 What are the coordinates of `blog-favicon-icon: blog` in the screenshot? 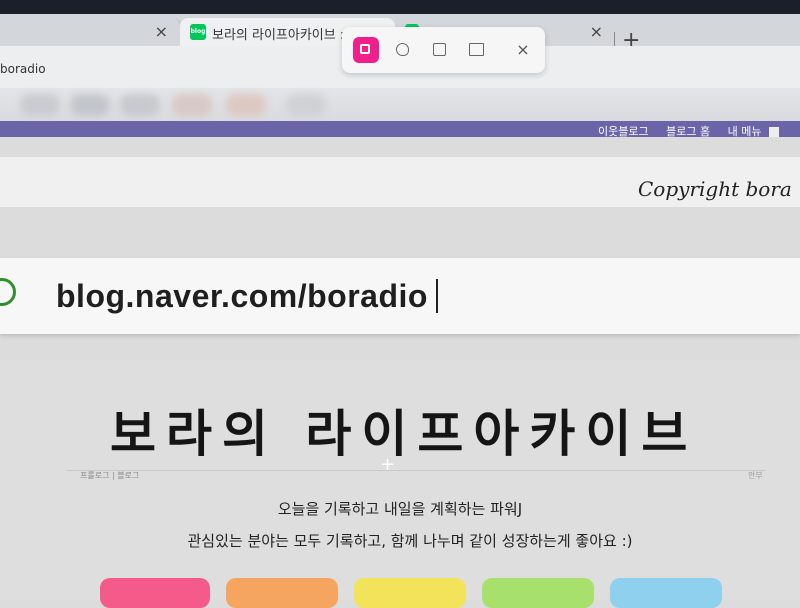 It's located at (198, 32).